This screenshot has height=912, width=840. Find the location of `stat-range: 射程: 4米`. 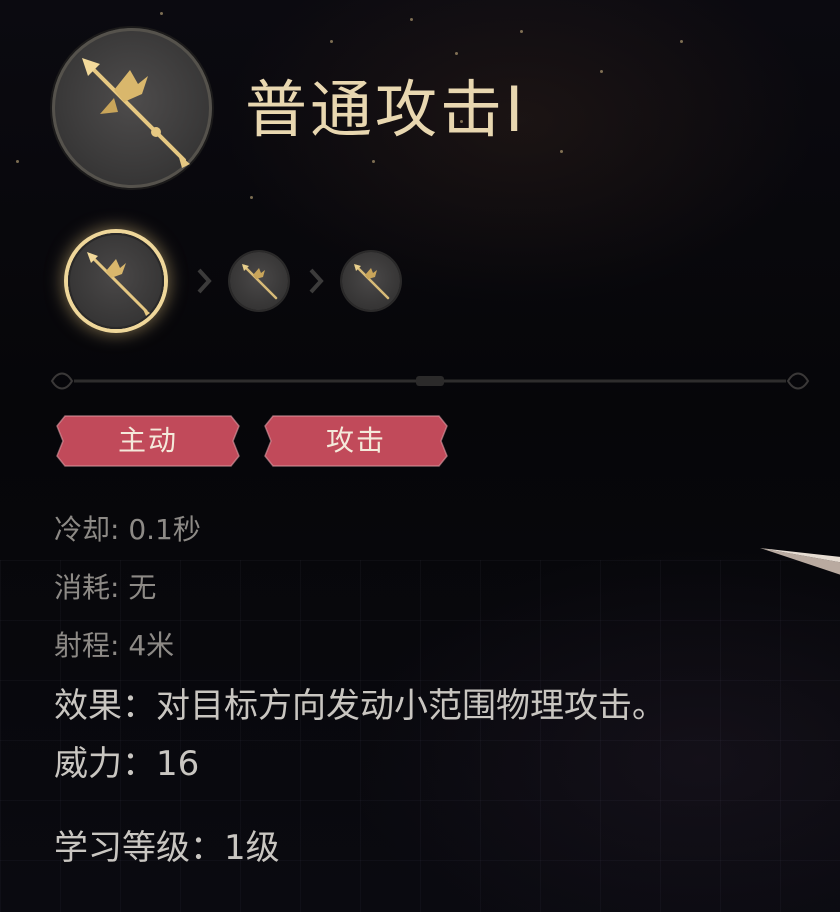

stat-range: 射程: 4米 is located at coordinates (114, 645).